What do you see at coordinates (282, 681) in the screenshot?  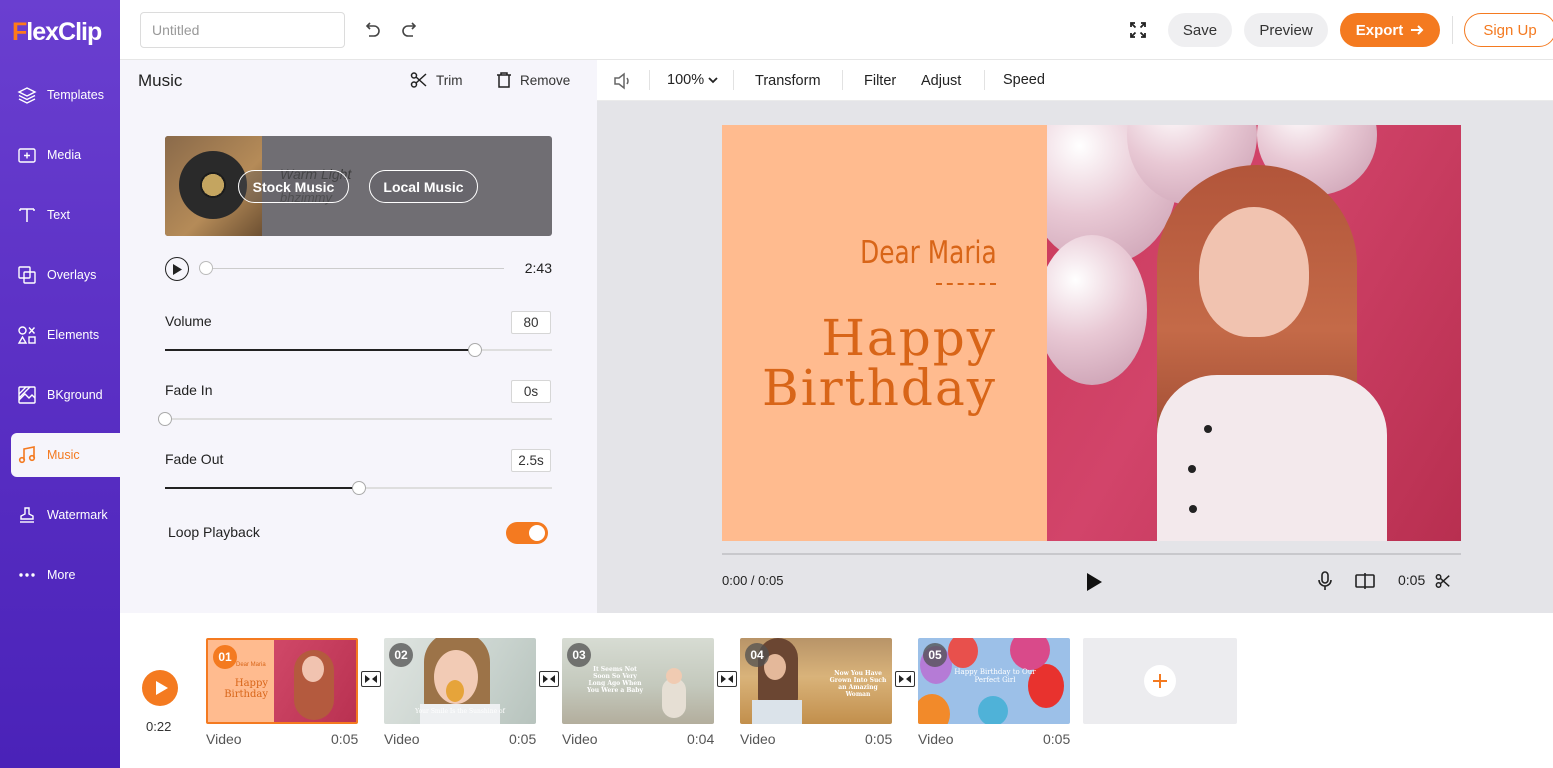 I see `timeline-clip-1: 01 Dear Maria Happy Birthday` at bounding box center [282, 681].